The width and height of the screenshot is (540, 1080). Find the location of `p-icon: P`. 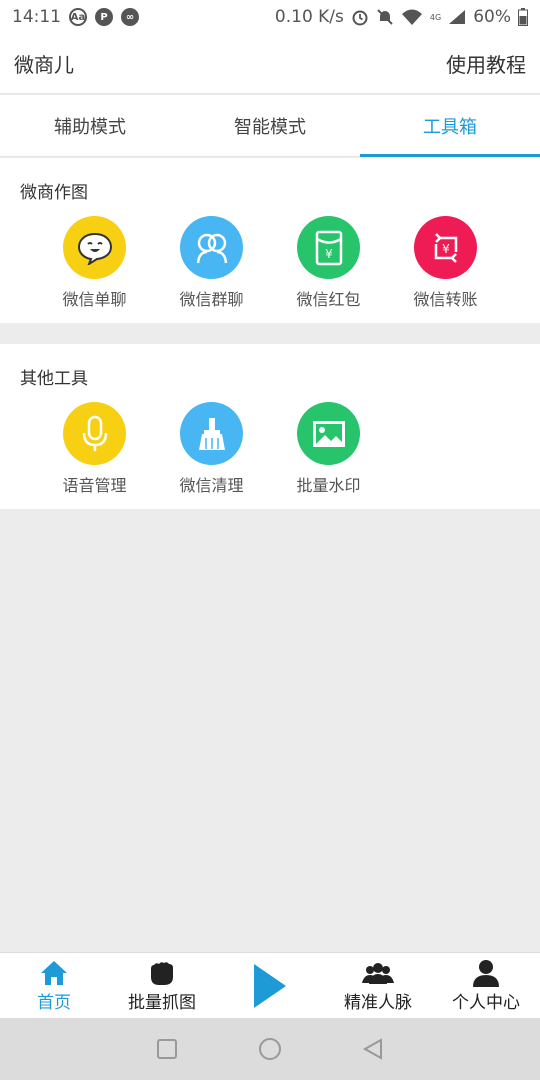

p-icon: P is located at coordinates (104, 17).